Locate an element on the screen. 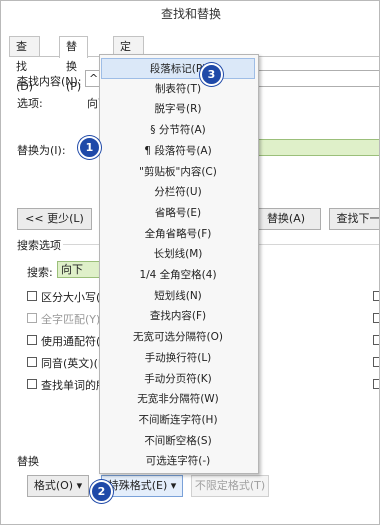 Image resolution: width=380 pixels, height=525 pixels. menu-item: 可选连字符(-) is located at coordinates (178, 461).